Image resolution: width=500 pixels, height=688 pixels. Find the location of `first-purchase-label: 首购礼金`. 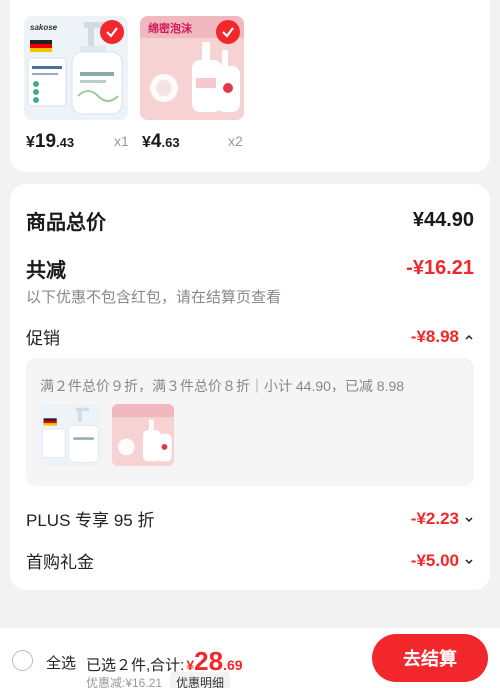

first-purchase-label: 首购礼金 is located at coordinates (60, 562).